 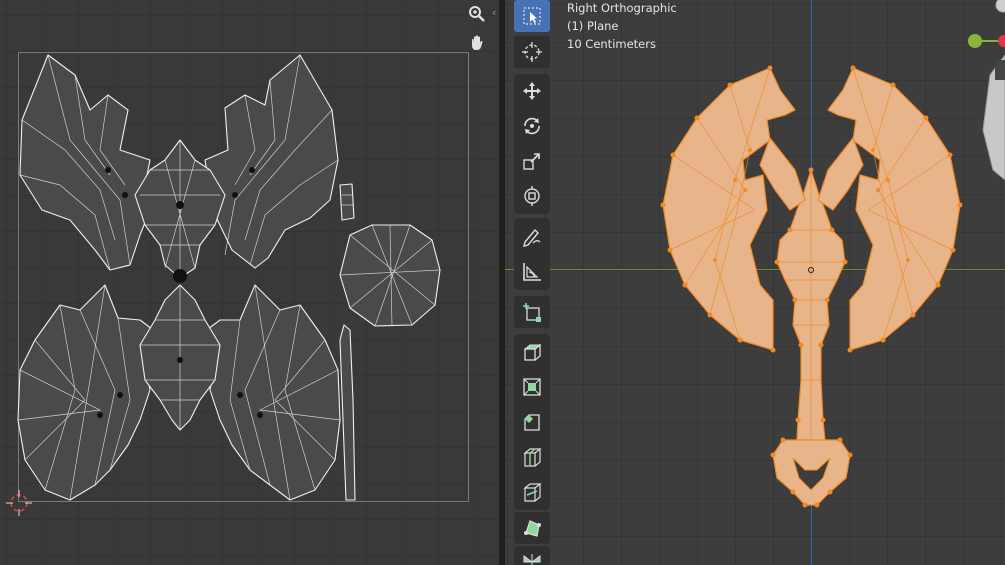 What do you see at coordinates (532, 422) in the screenshot?
I see `bevel-icon` at bounding box center [532, 422].